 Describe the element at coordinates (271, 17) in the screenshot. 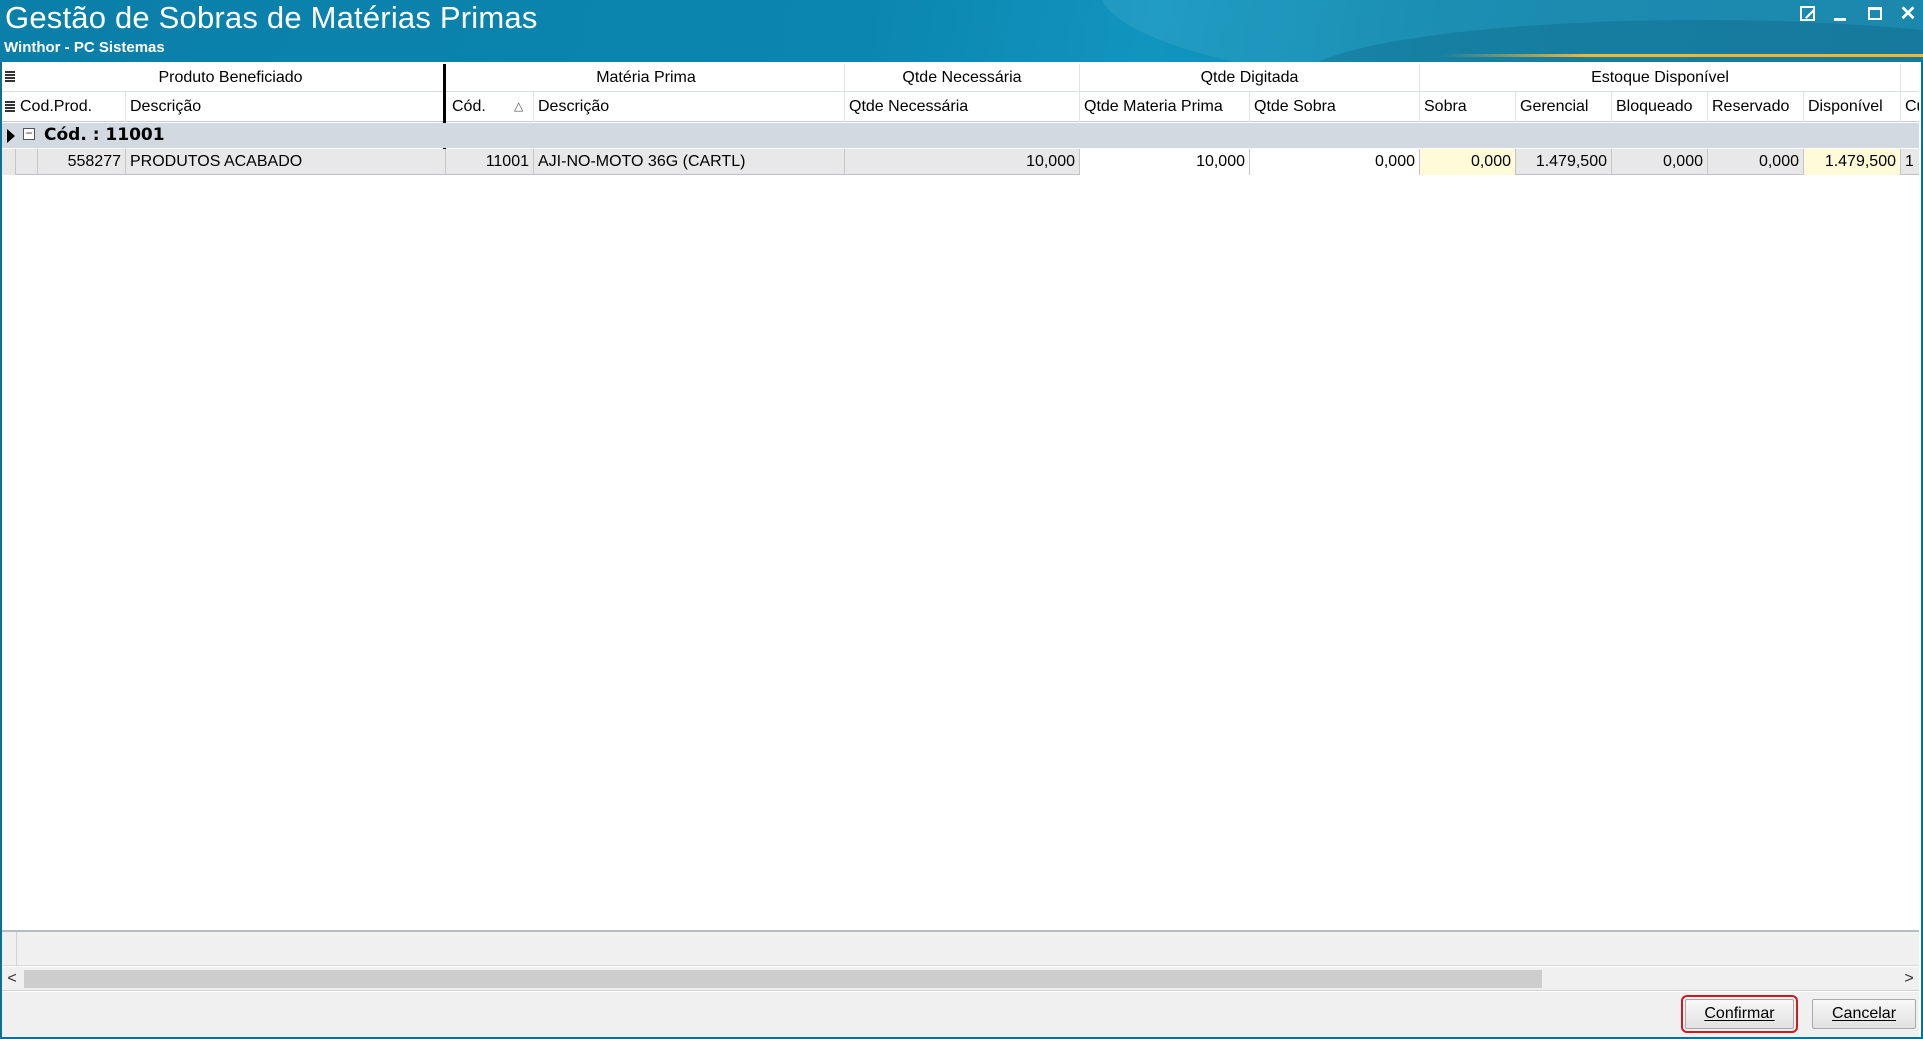

I see `window-title: Gestão de Sobras de Matérias Primas` at that location.